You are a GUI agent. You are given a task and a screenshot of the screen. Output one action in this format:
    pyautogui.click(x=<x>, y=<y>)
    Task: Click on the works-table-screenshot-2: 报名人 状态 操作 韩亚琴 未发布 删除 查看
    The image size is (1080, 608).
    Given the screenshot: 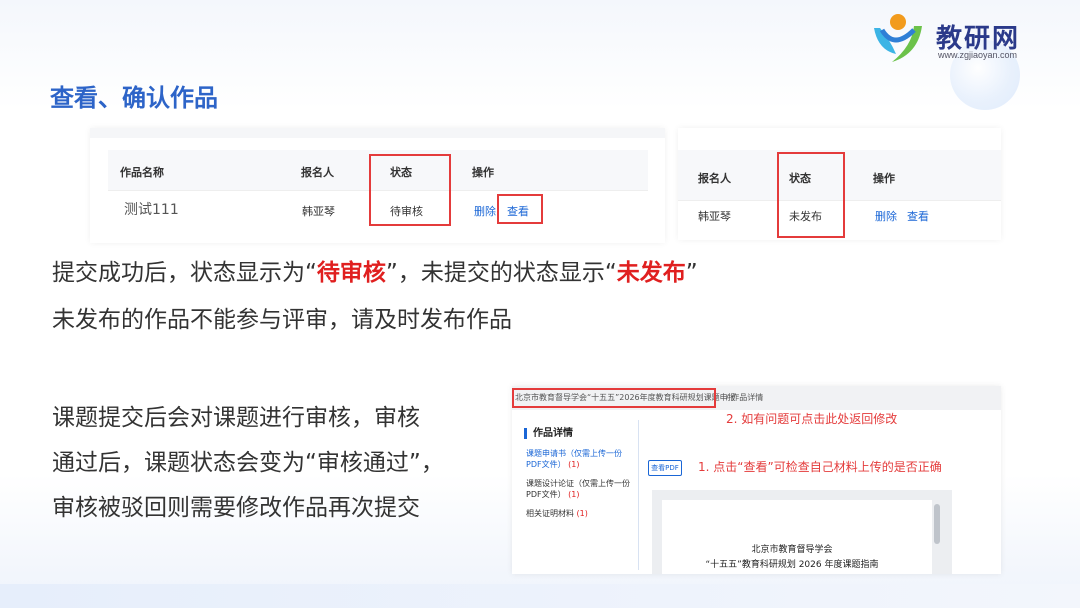 What is the action you would take?
    pyautogui.click(x=839, y=184)
    